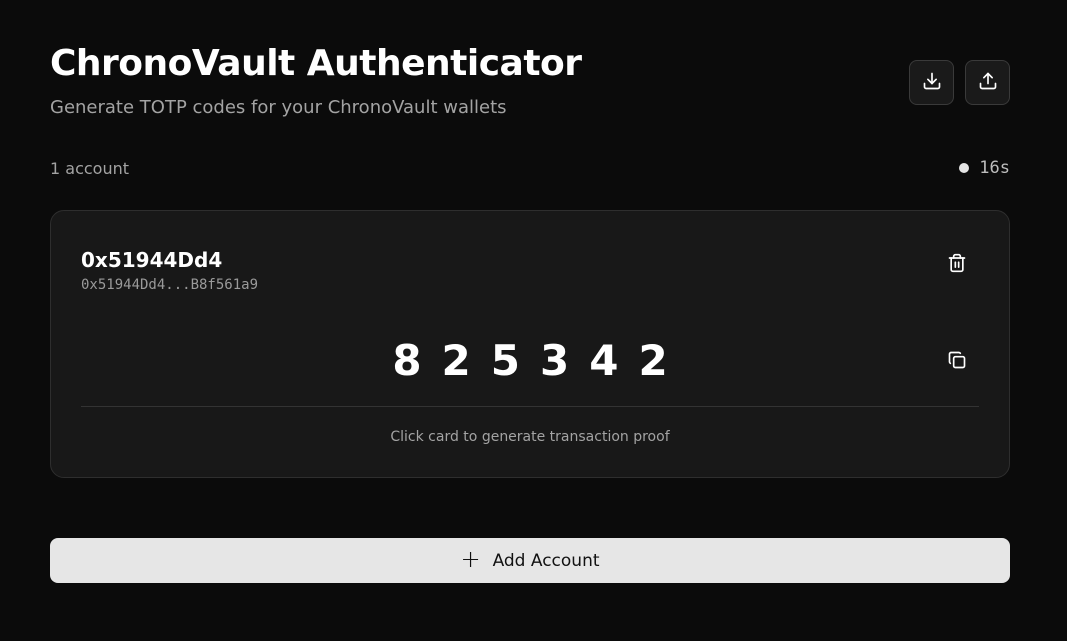 This screenshot has height=641, width=1067. I want to click on trash-icon, so click(957, 265).